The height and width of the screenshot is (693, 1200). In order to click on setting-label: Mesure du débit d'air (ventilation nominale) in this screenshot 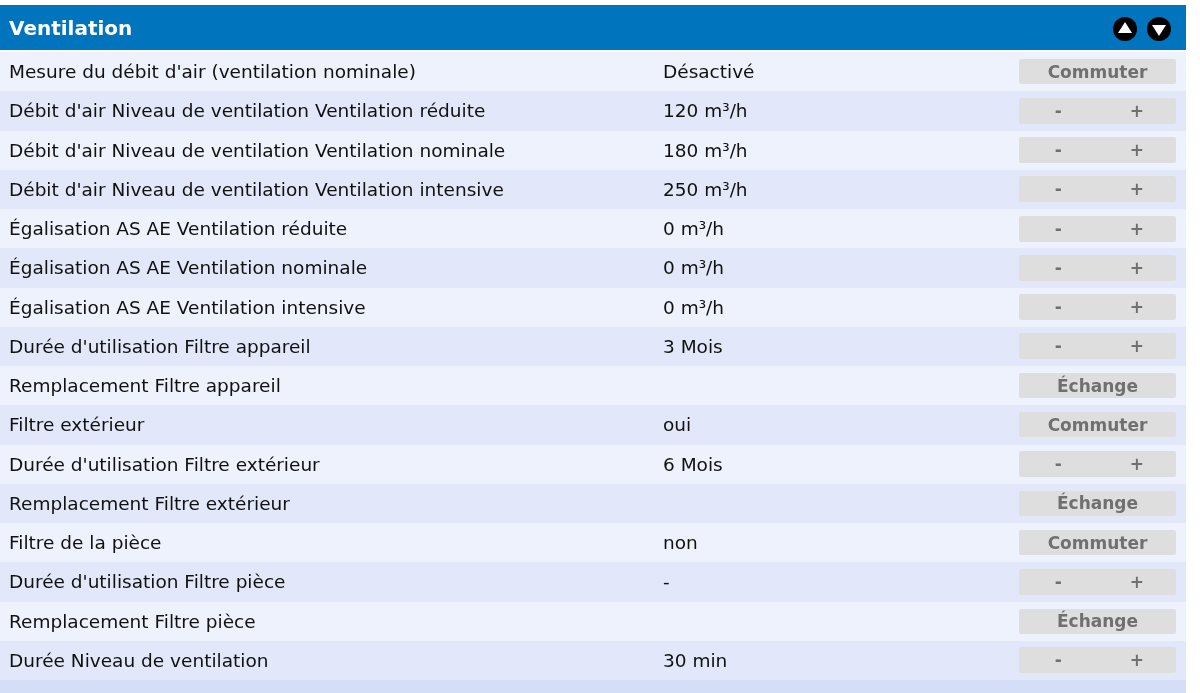, I will do `click(213, 72)`.